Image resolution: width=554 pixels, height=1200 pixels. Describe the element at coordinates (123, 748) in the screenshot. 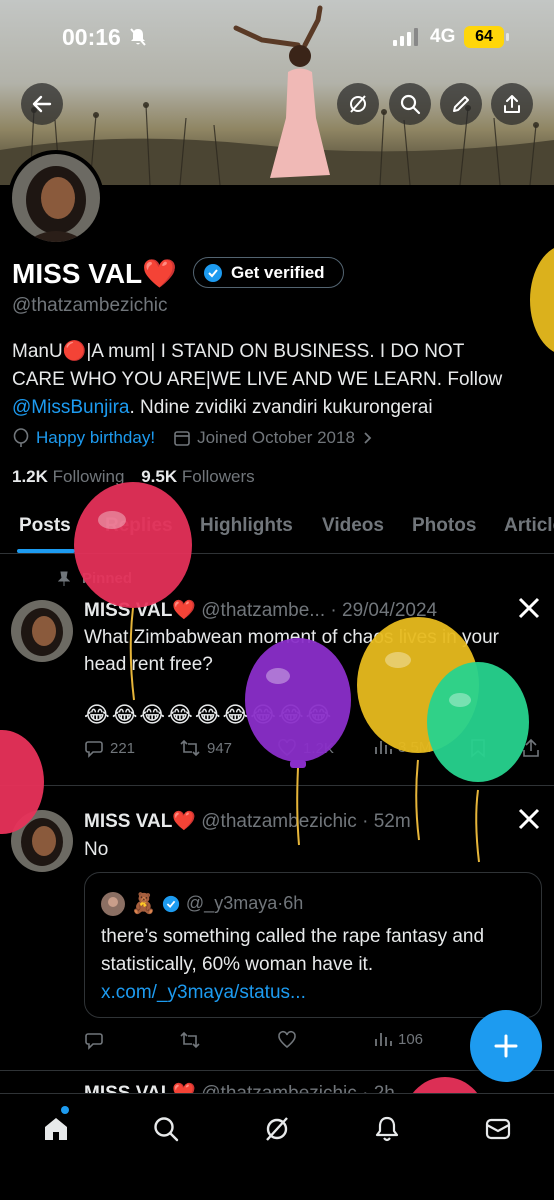

I see `reply-count: 221` at that location.